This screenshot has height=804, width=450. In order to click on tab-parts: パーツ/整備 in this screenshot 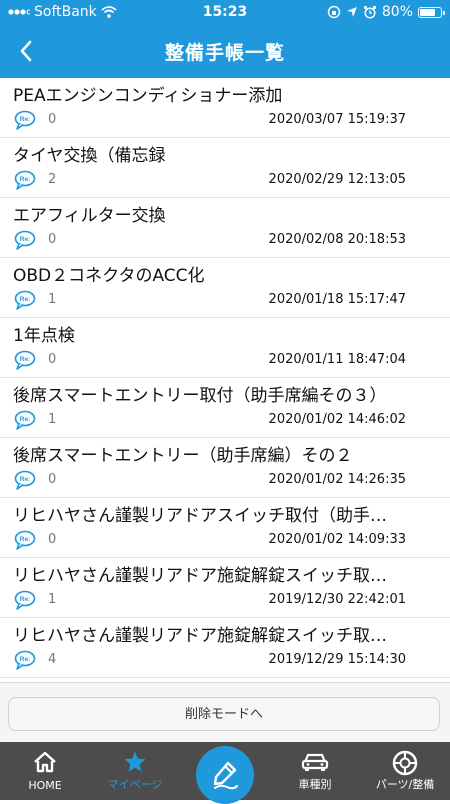, I will do `click(405, 771)`.